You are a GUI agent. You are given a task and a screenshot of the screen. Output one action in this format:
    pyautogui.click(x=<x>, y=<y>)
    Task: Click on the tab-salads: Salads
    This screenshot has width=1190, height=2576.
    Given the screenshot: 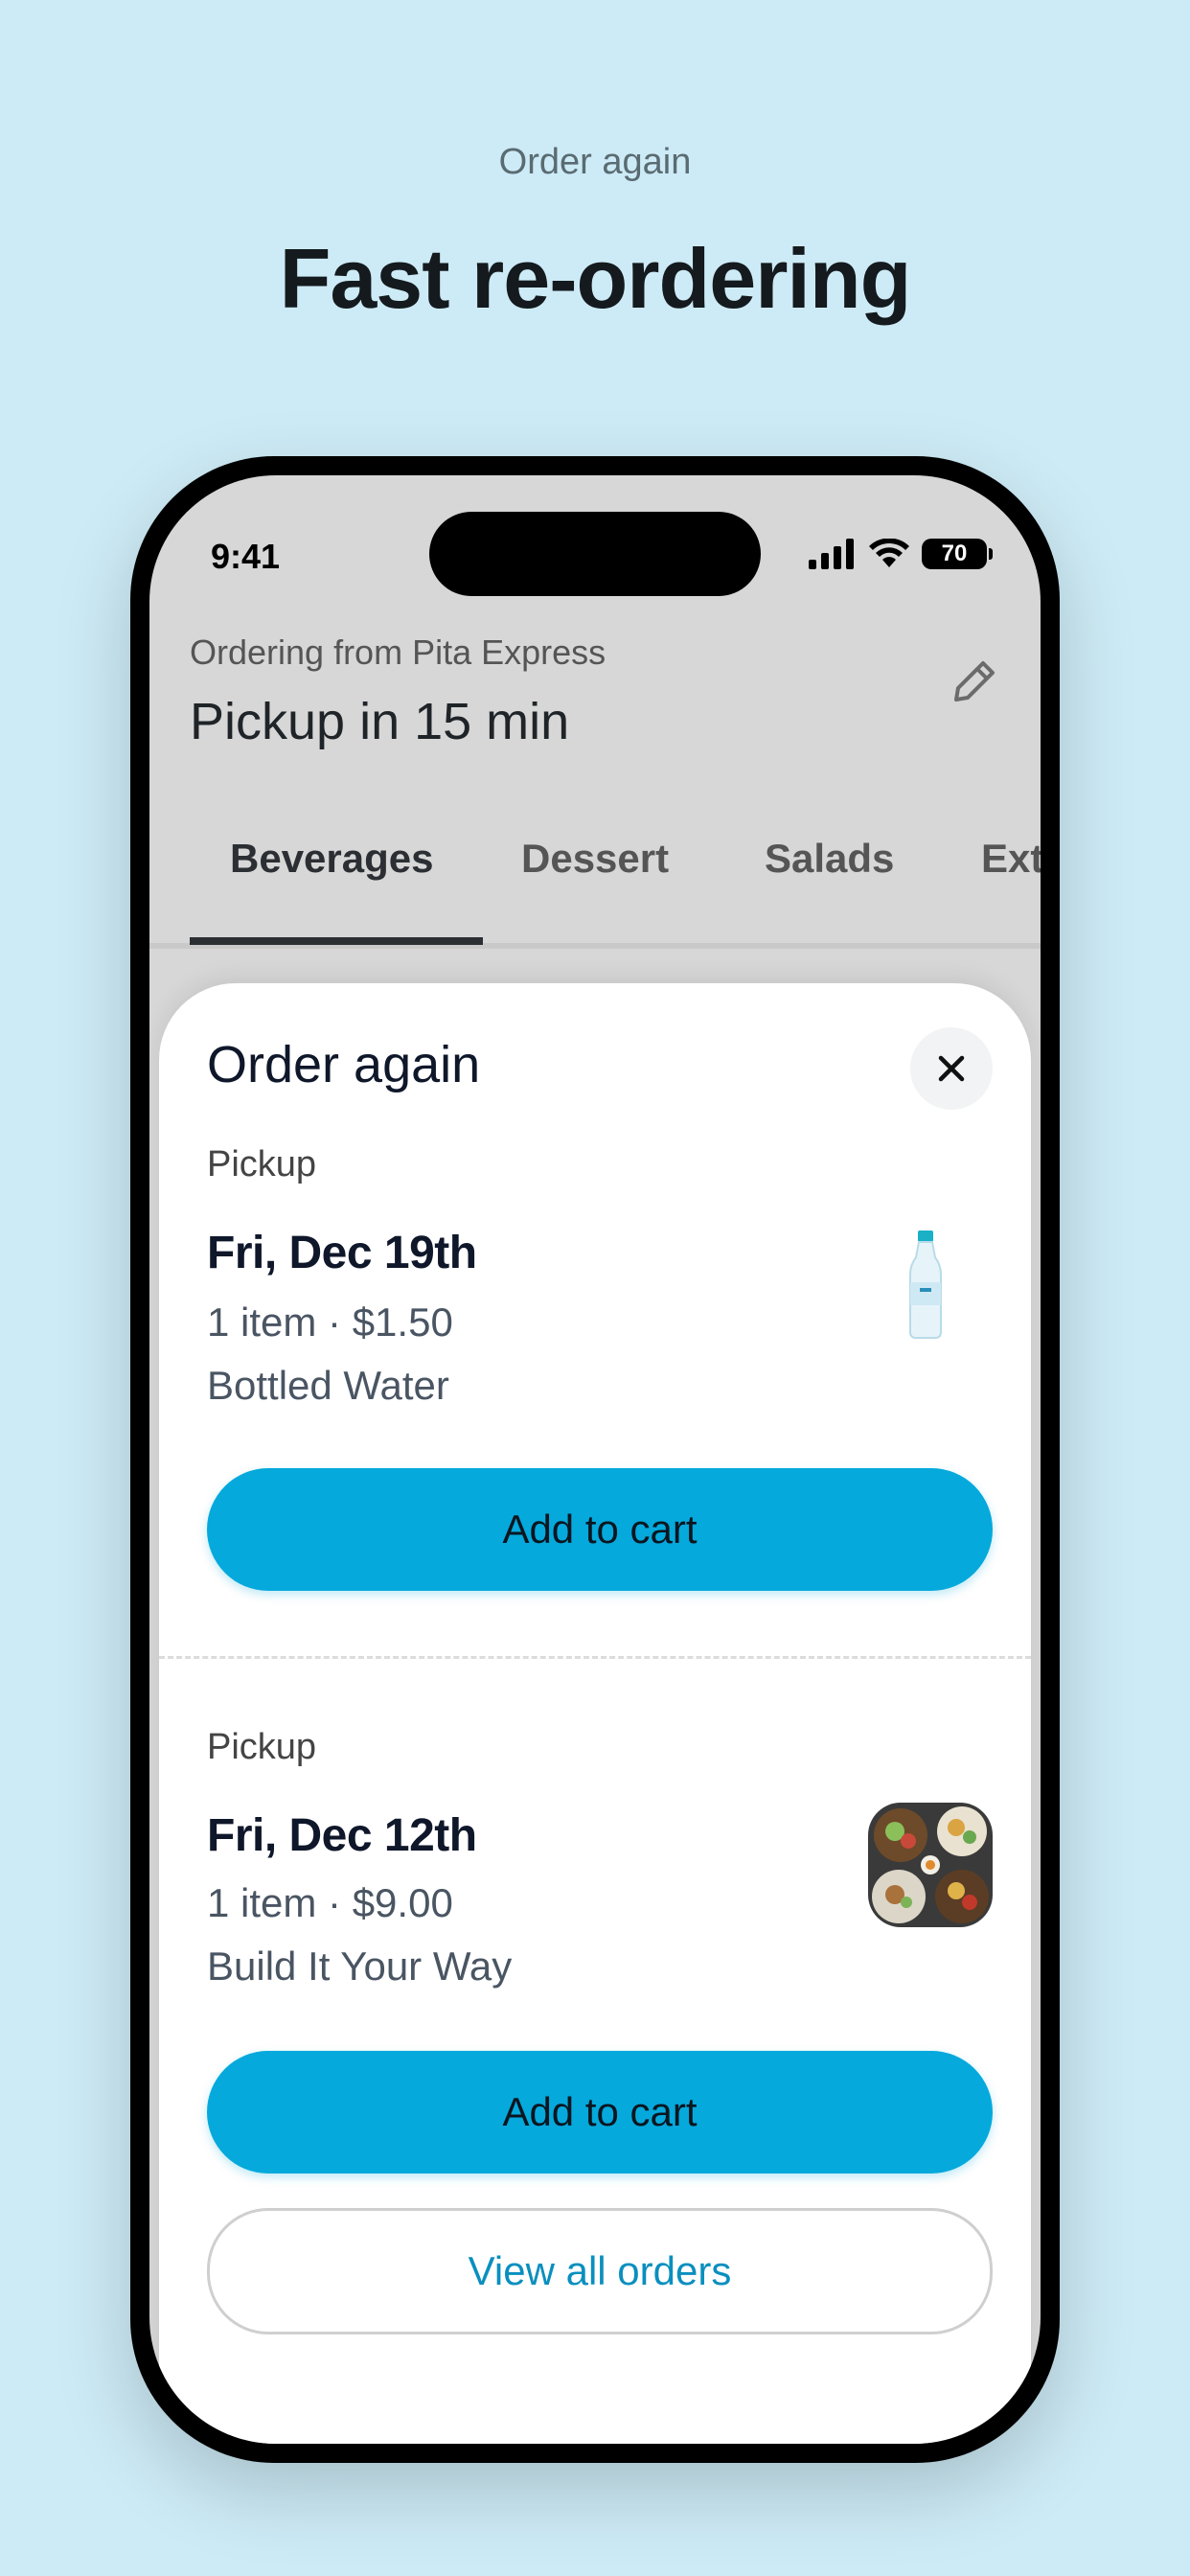 What is the action you would take?
    pyautogui.click(x=829, y=859)
    